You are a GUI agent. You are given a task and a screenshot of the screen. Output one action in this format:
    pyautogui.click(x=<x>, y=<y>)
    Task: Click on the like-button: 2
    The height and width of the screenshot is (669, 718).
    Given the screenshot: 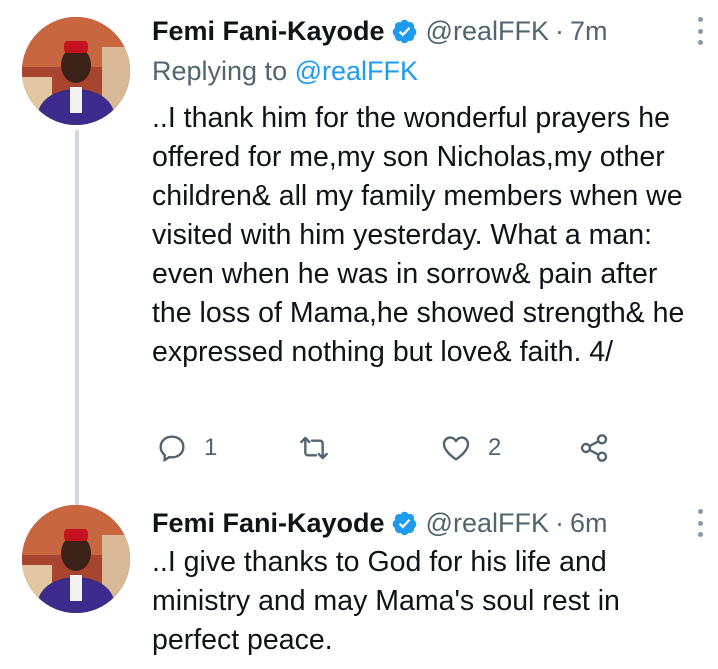 What is the action you would take?
    pyautogui.click(x=470, y=448)
    